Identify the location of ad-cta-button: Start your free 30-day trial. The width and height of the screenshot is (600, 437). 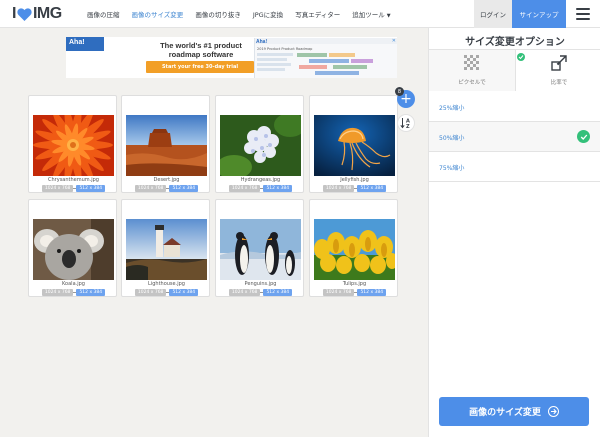
(200, 67).